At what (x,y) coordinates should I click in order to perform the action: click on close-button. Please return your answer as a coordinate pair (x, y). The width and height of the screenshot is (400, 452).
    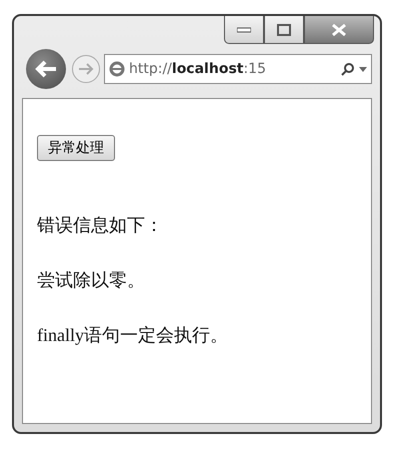
    Looking at the image, I should click on (339, 30).